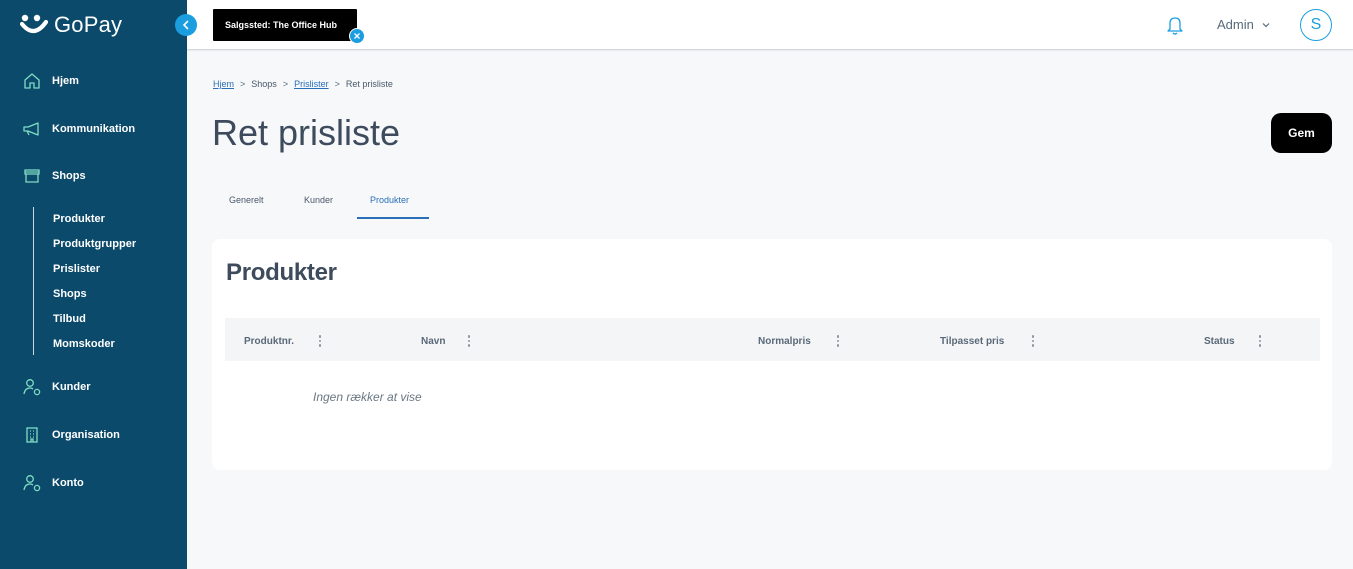 This screenshot has width=1353, height=569. I want to click on column-header-status: Status, so click(1219, 341).